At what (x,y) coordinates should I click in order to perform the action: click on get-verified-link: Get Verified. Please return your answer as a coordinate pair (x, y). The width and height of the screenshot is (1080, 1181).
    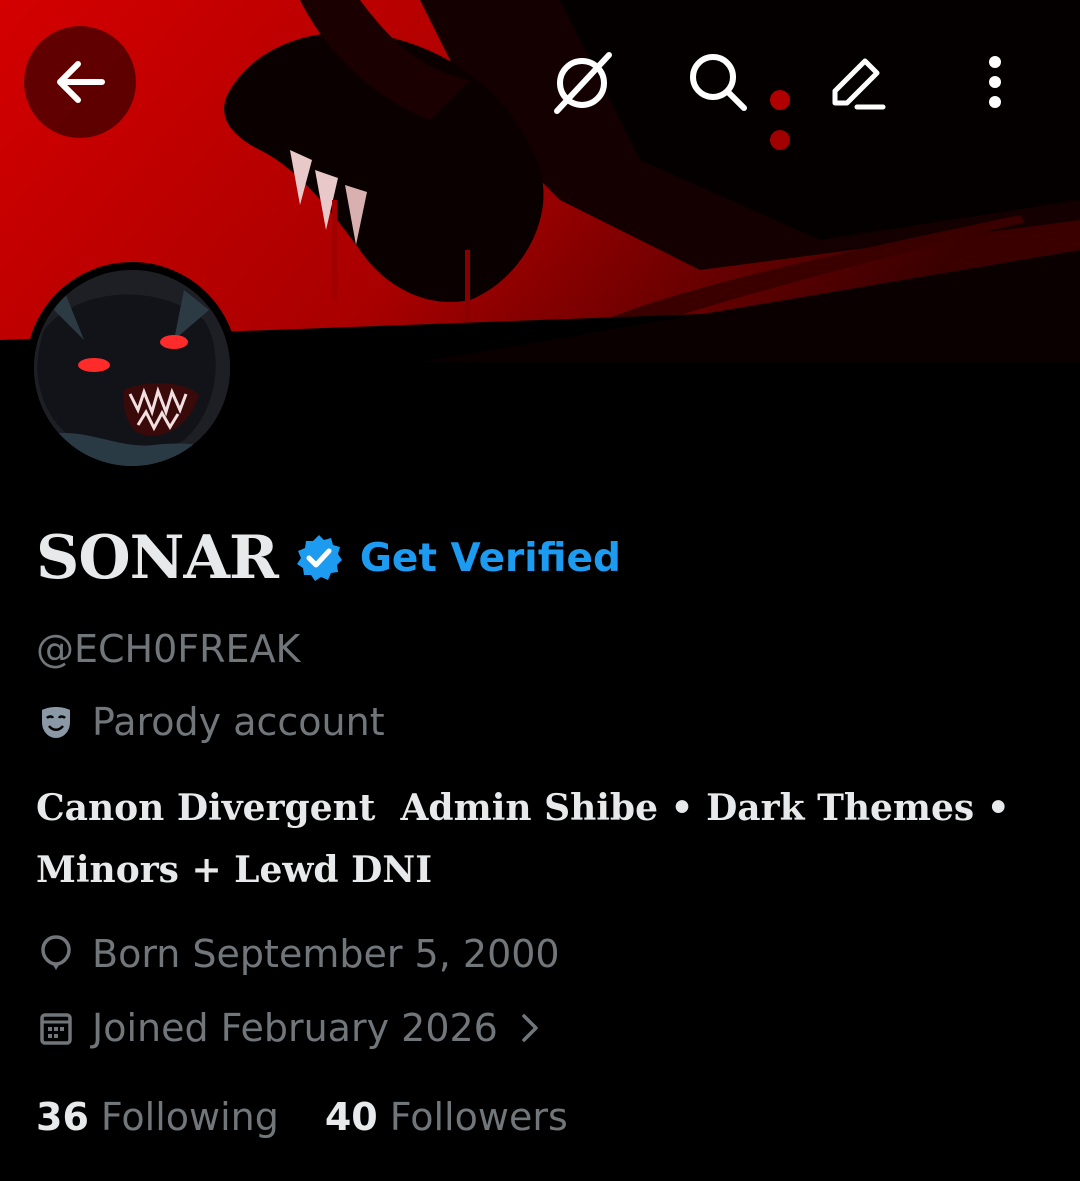
    Looking at the image, I should click on (490, 558).